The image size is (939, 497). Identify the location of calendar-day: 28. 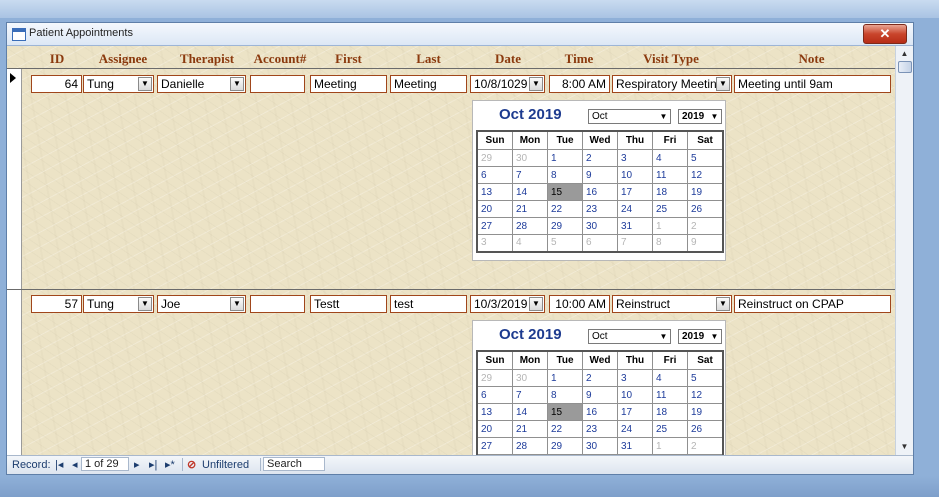
(530, 226).